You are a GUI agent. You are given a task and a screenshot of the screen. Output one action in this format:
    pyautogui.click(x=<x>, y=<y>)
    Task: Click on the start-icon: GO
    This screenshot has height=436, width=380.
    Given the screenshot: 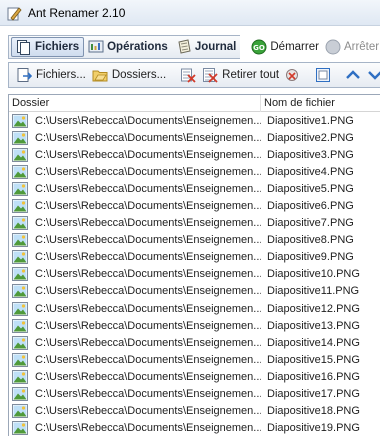 What is the action you would take?
    pyautogui.click(x=259, y=47)
    